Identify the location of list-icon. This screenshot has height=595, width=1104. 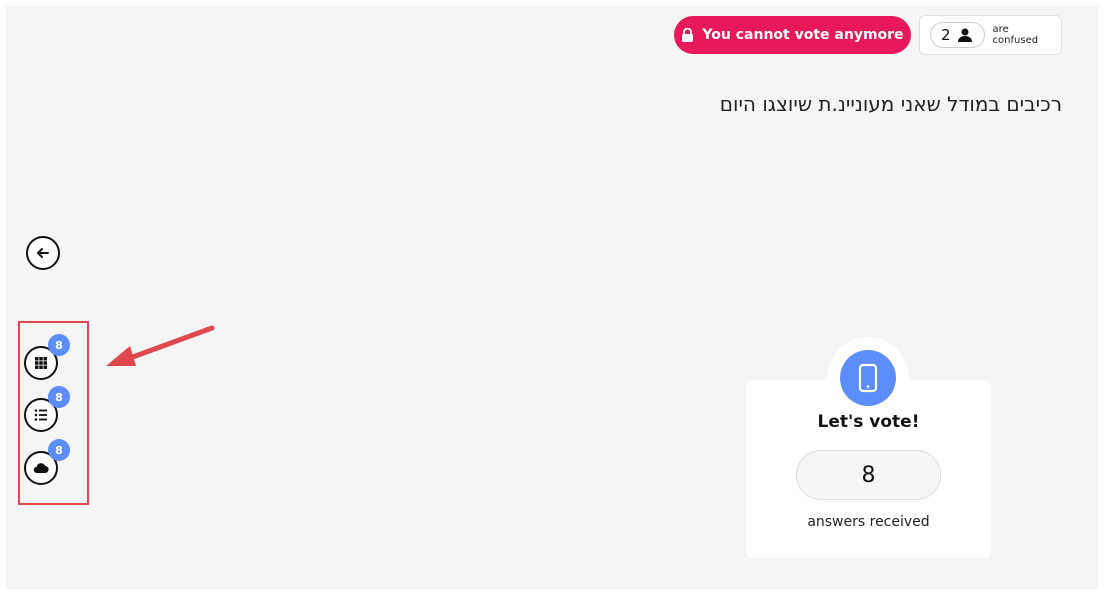
(40, 415).